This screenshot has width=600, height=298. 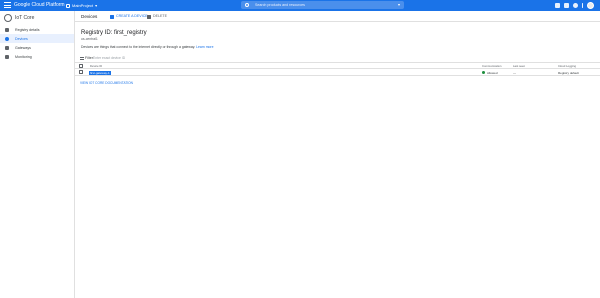 What do you see at coordinates (81, 72) in the screenshot?
I see `row-checkbox` at bounding box center [81, 72].